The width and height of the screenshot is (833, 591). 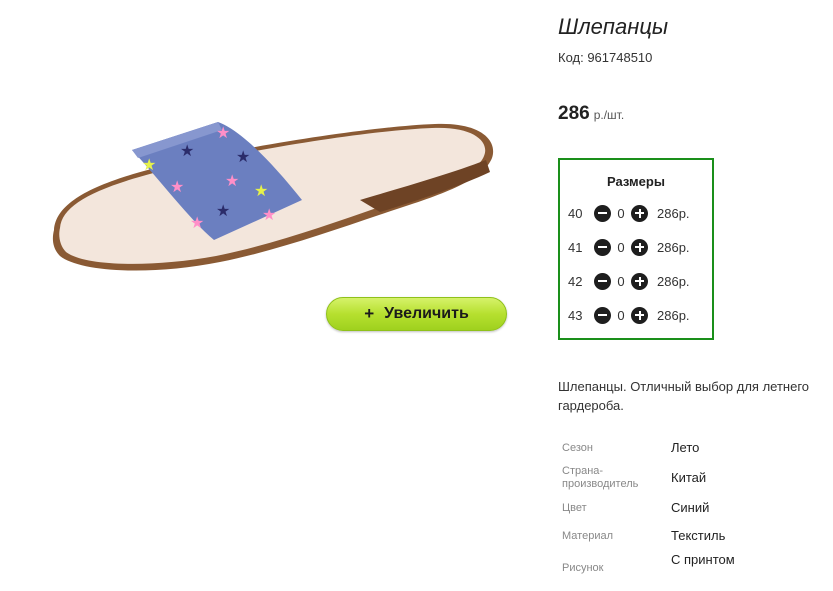 I want to click on attr-label-color: Цвет, so click(x=574, y=508).